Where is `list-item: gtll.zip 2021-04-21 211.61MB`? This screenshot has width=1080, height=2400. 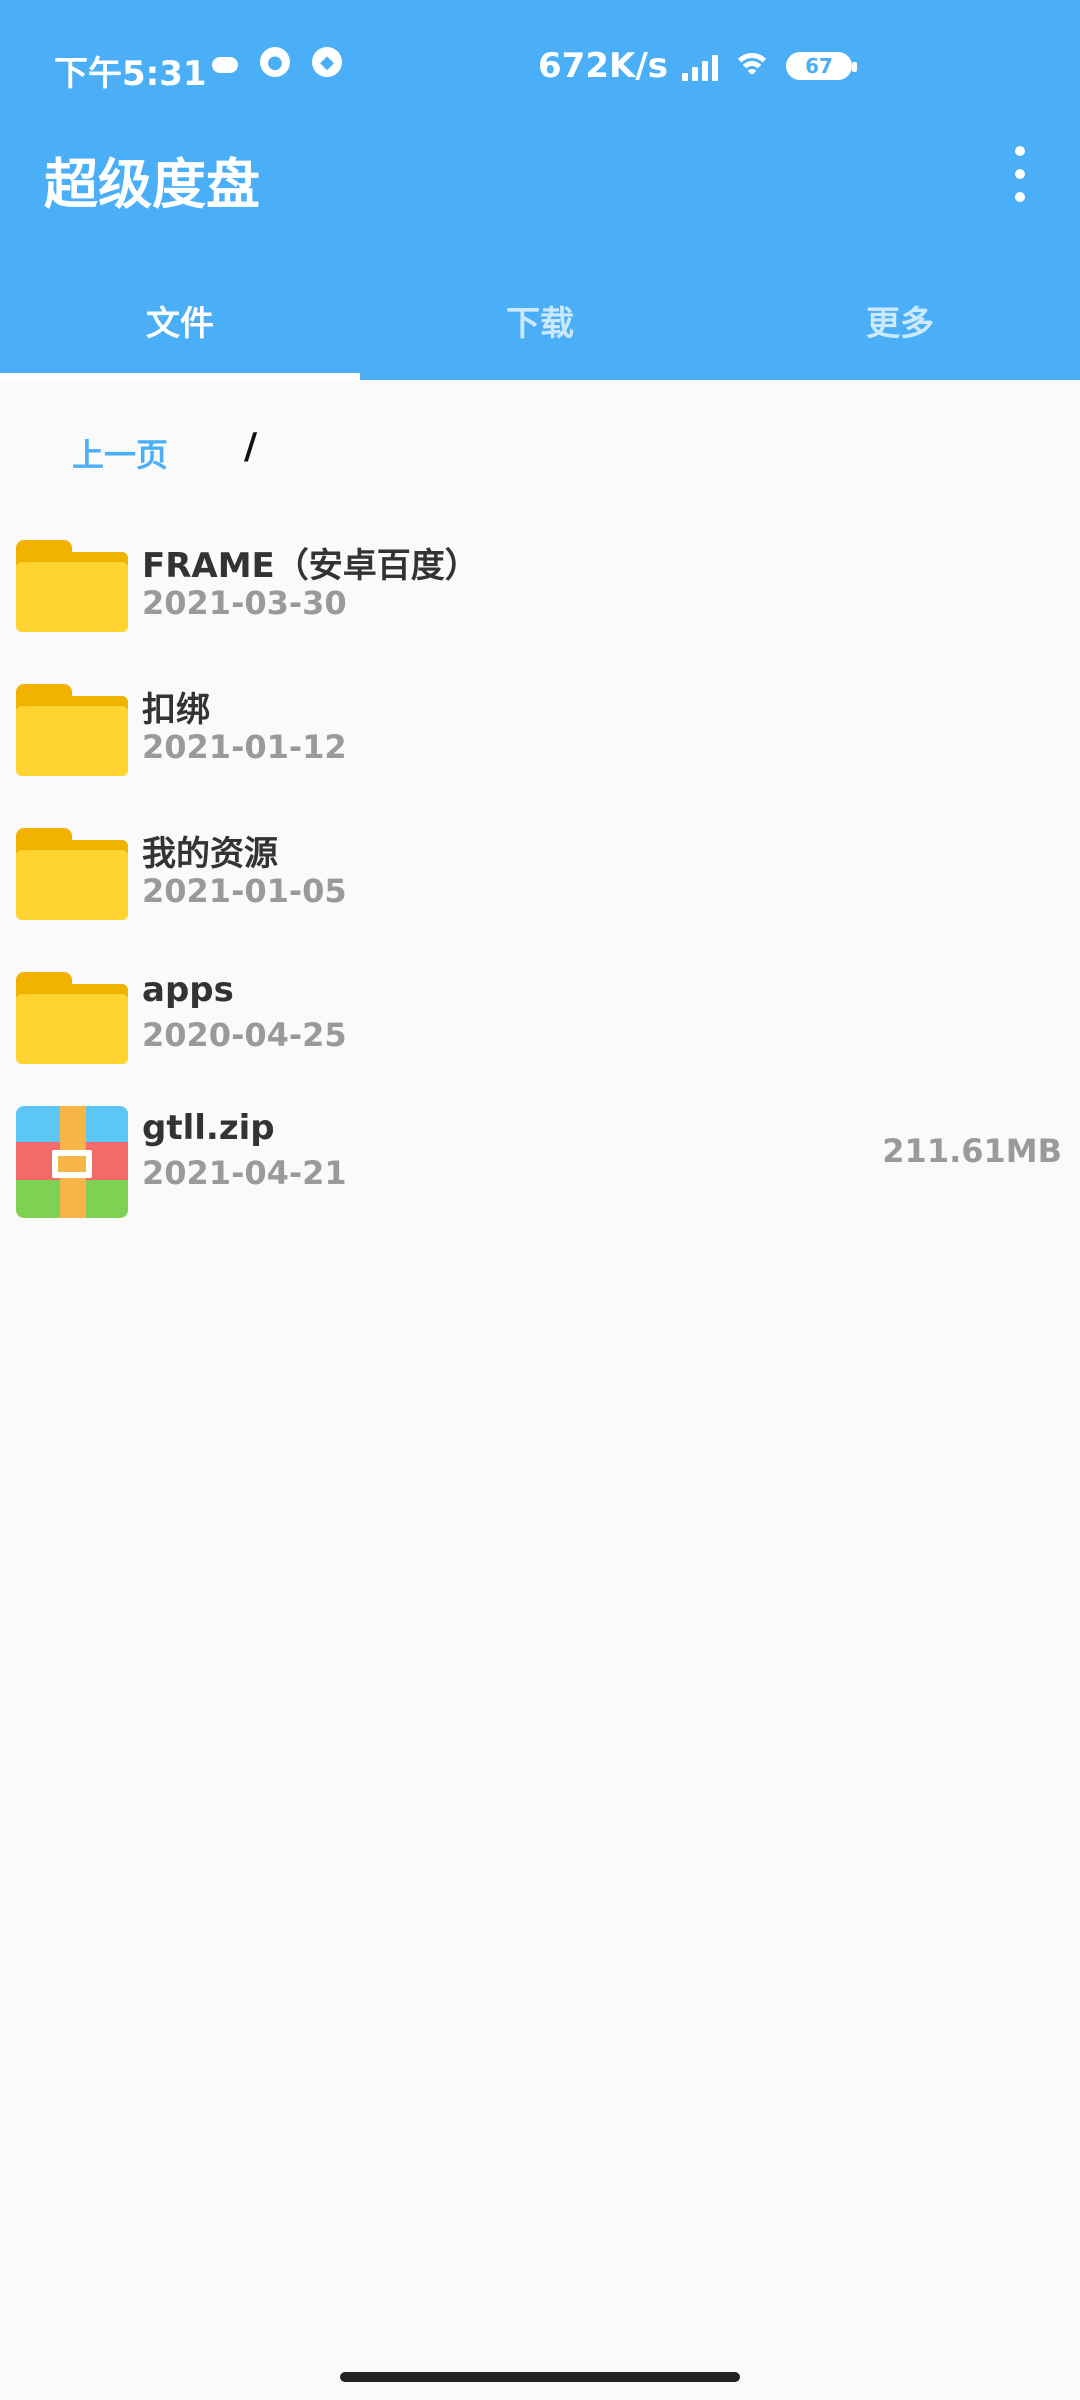 list-item: gtll.zip 2021-04-21 211.61MB is located at coordinates (540, 1168).